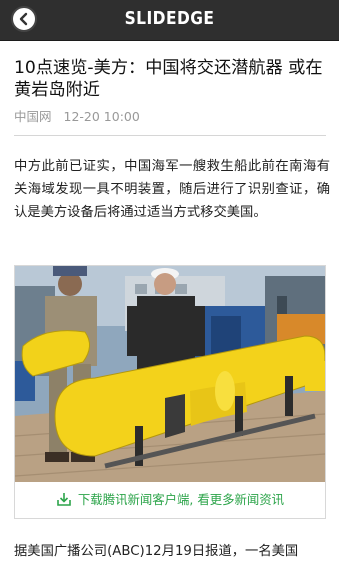  I want to click on app-title: SLIDEDGE, so click(169, 18).